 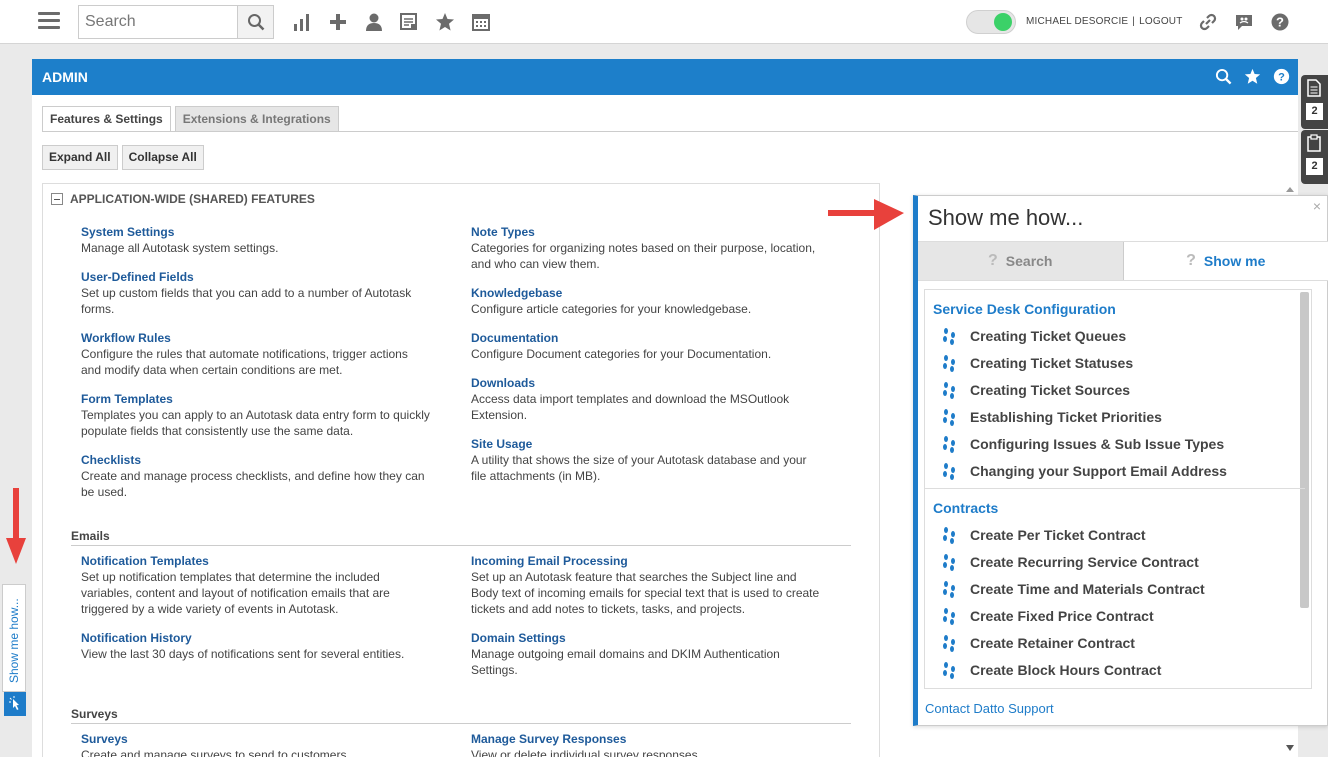 I want to click on walkthrough-item: Create Per Ticket Contract, so click(x=1044, y=535).